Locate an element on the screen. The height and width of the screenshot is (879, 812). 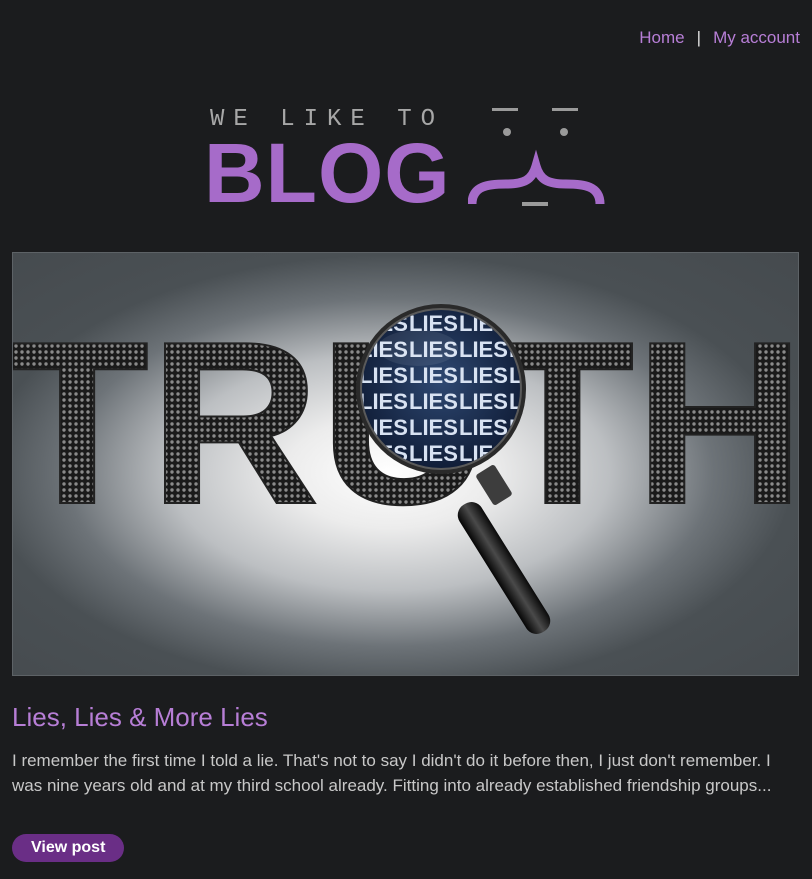
top-navigation: Home | My account is located at coordinates (719, 38).